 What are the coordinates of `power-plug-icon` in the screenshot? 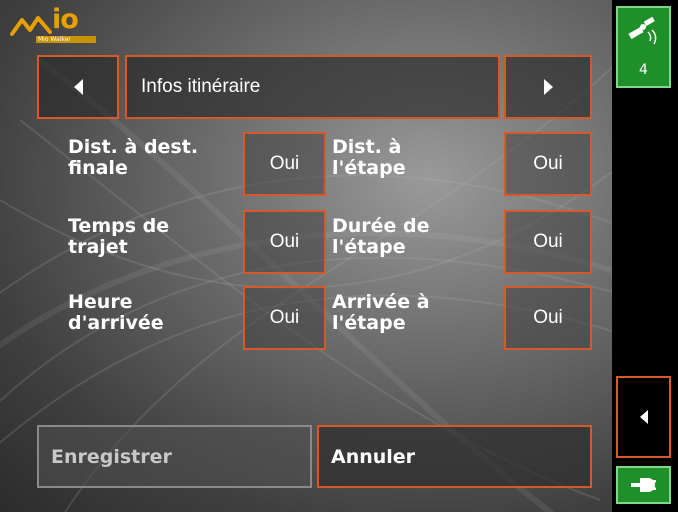 It's located at (643, 485).